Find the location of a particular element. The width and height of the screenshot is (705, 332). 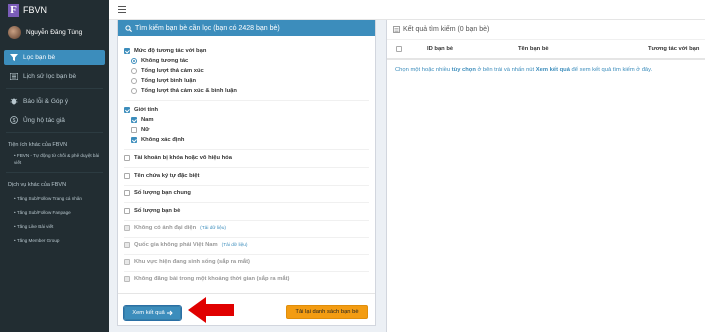

interaction-radio-reactions: Tổng lượt thả cảm xúc is located at coordinates (167, 71).